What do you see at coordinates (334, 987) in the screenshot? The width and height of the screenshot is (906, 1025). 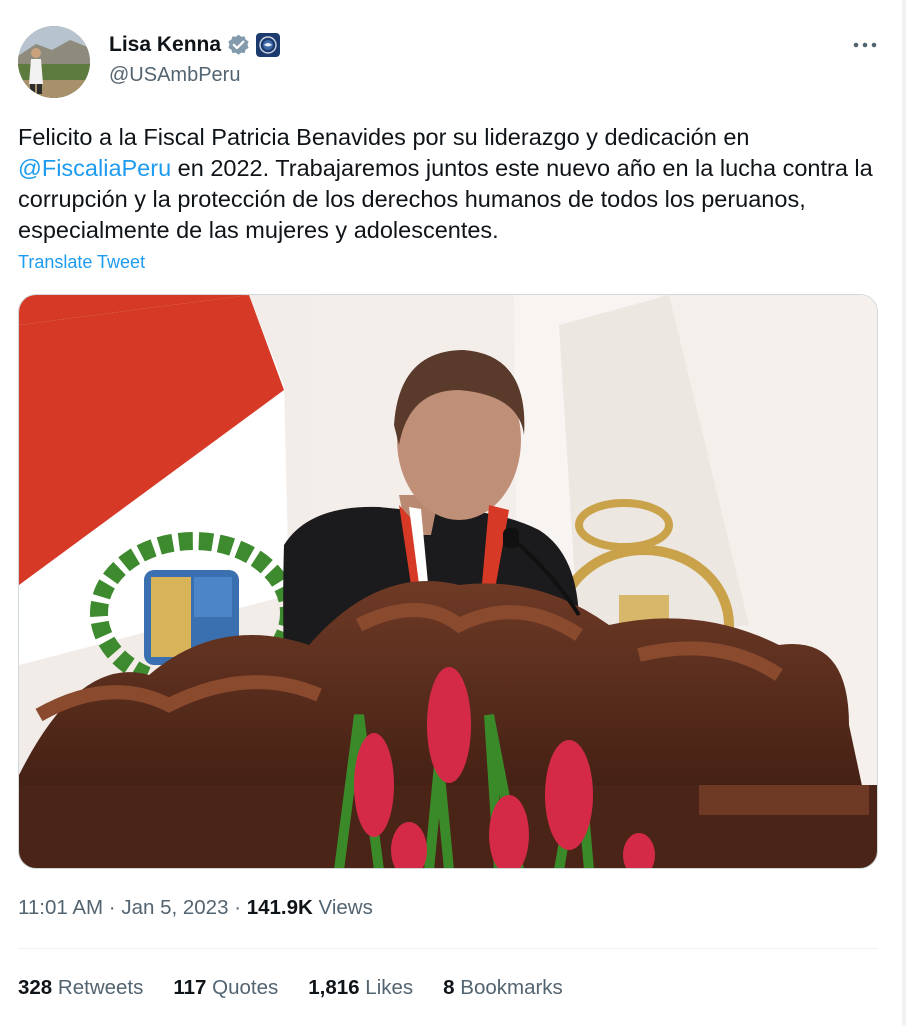 I see `stat-count: 1,816` at bounding box center [334, 987].